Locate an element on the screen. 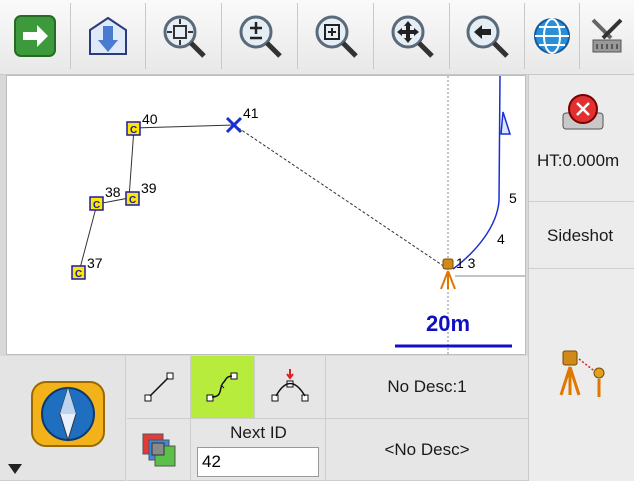  layers-button is located at coordinates (159, 450).